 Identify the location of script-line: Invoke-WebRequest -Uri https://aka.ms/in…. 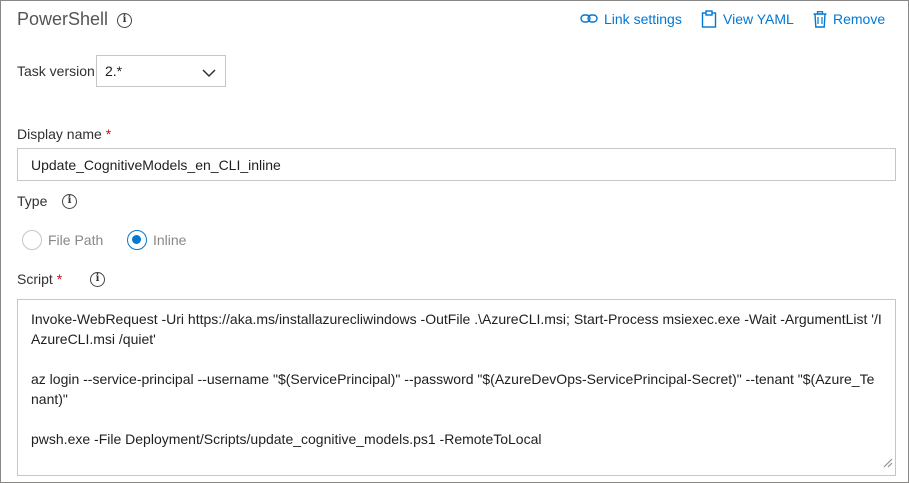
(458, 329).